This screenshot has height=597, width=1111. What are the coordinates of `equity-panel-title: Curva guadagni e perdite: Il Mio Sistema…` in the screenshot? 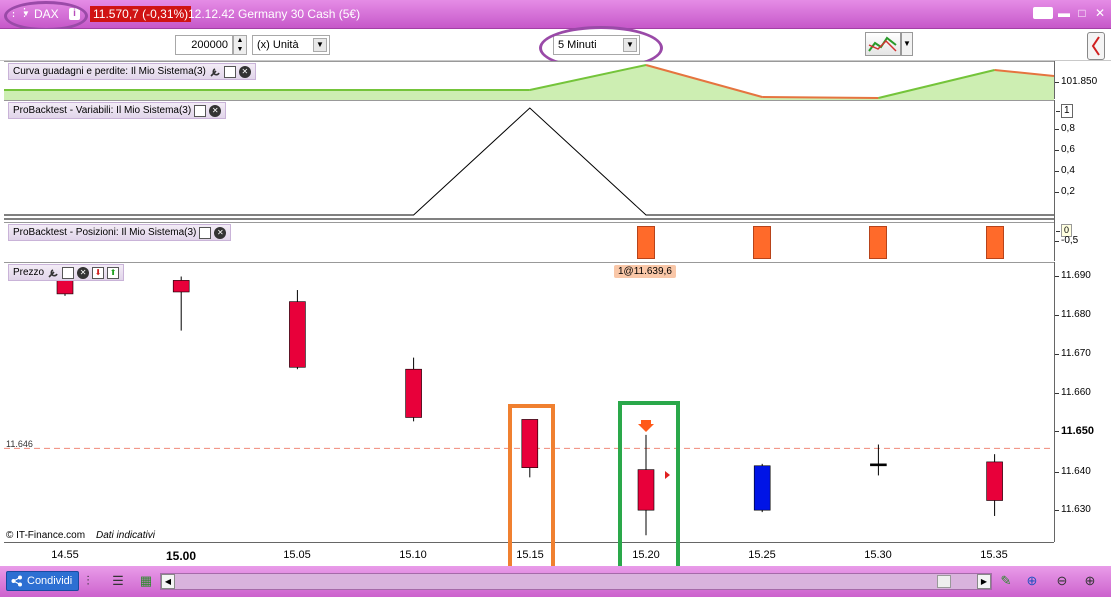 It's located at (109, 71).